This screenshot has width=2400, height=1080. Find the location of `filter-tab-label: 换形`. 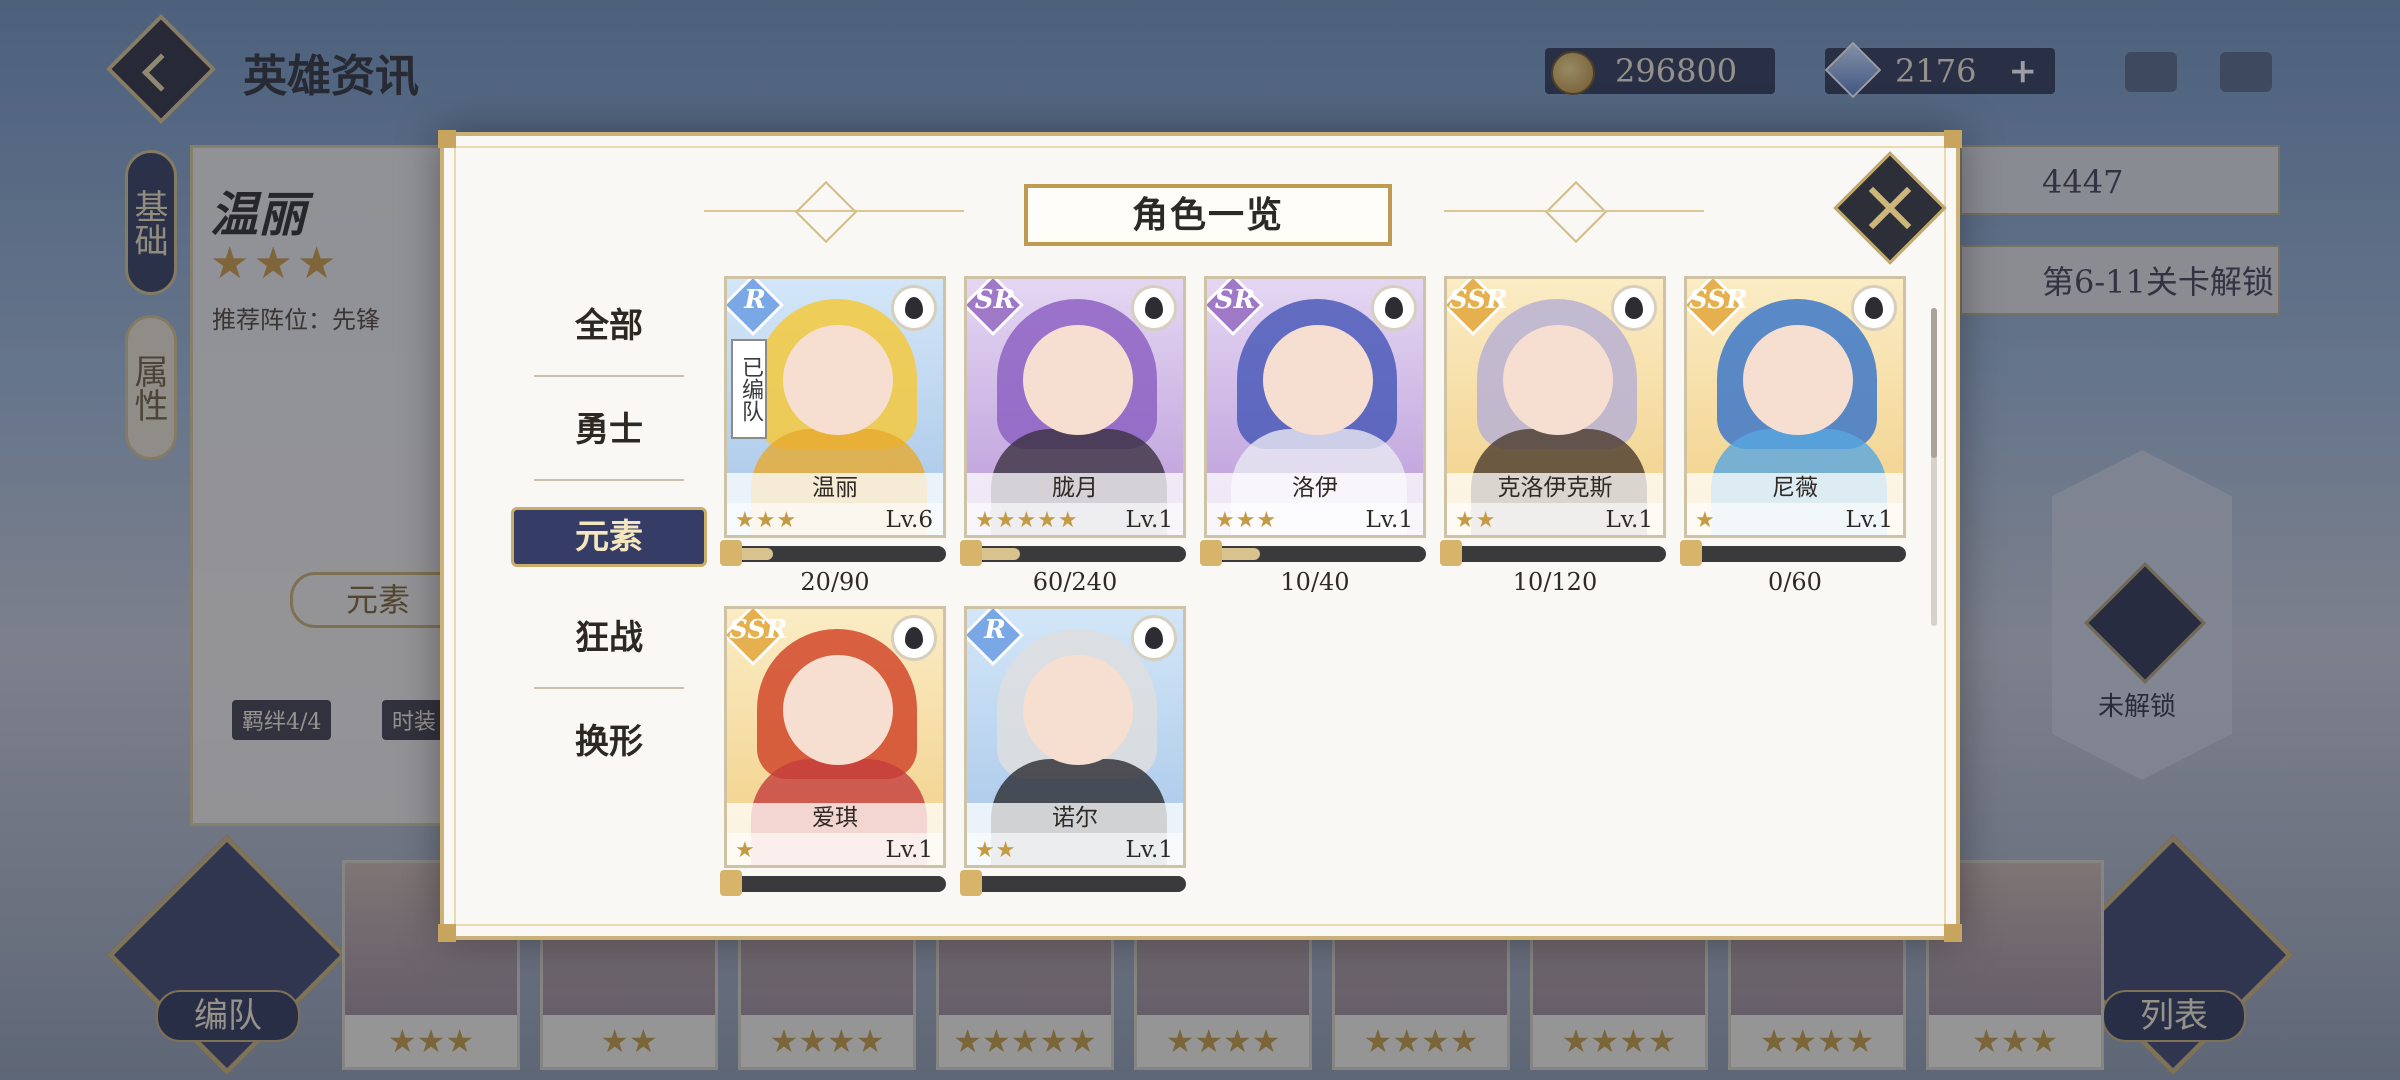

filter-tab-label: 换形 is located at coordinates (609, 742).